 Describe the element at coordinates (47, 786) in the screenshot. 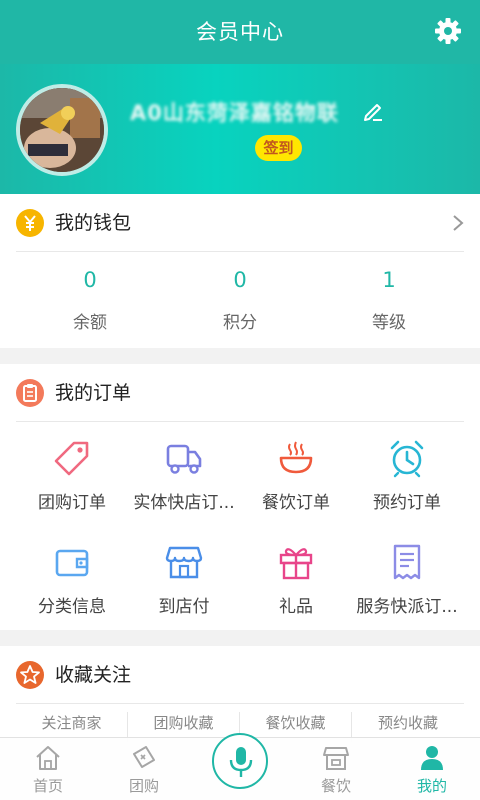

I see `nav-home-label: 首页` at that location.